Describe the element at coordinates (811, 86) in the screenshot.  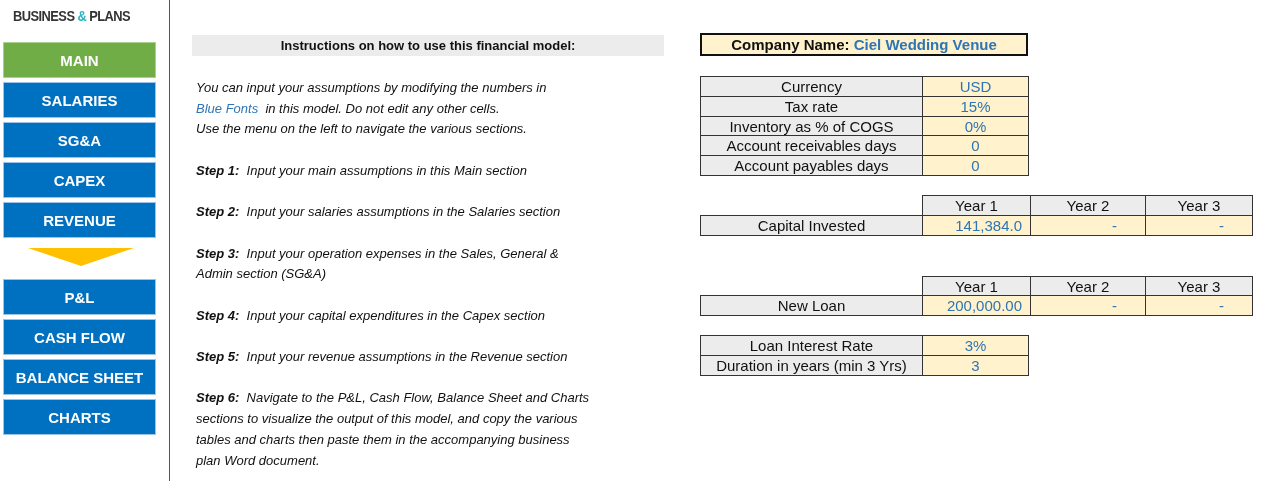
I see `label-cell: Currency` at that location.